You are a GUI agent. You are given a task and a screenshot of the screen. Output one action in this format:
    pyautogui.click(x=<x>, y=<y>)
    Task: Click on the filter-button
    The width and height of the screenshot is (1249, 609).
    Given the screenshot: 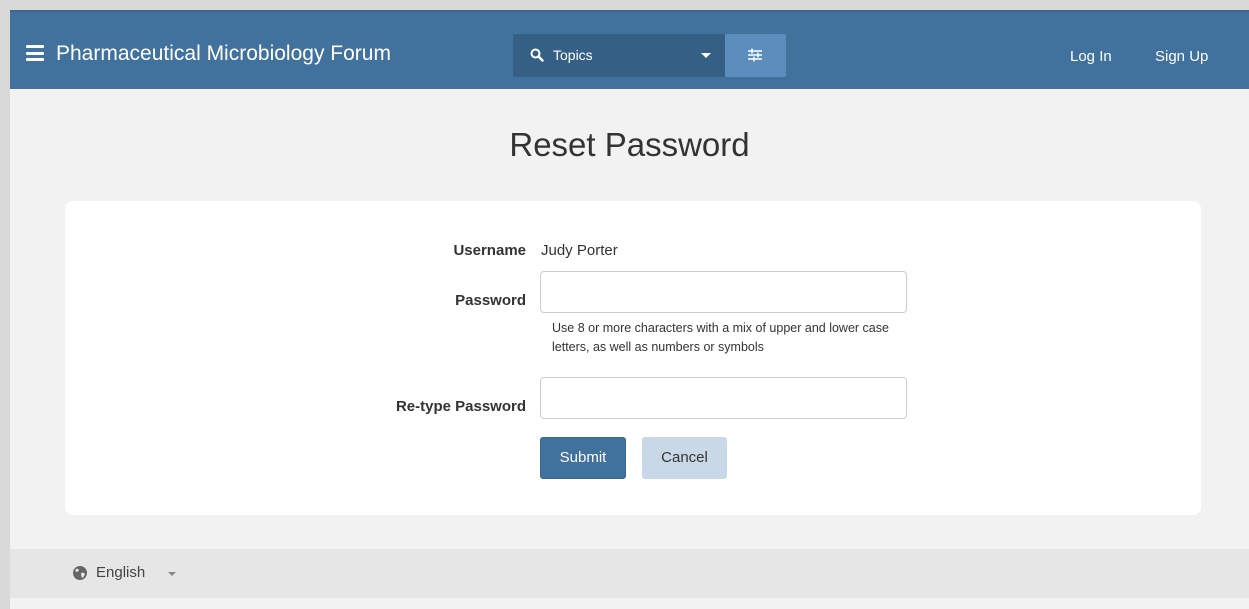 What is the action you would take?
    pyautogui.click(x=755, y=55)
    